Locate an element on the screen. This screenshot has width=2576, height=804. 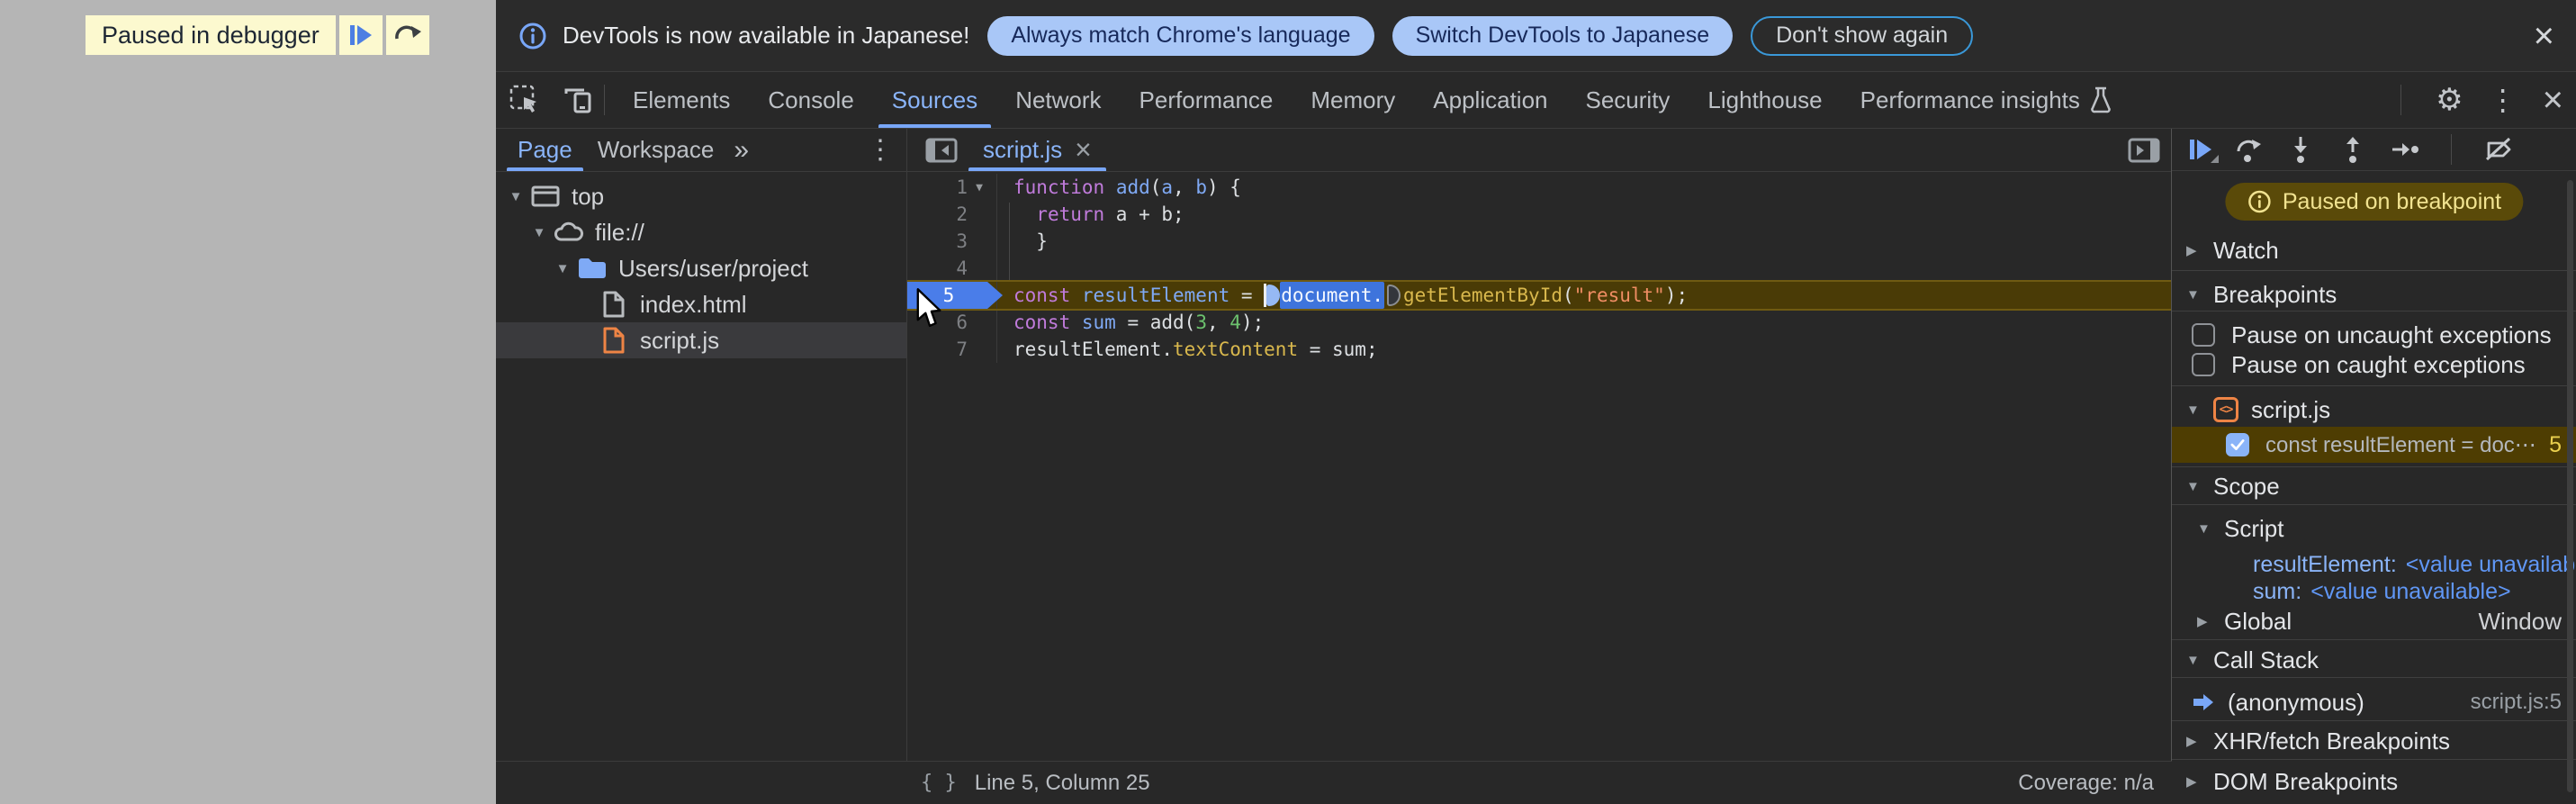
section-breakpoints: ▼ Breakpoints is located at coordinates (2374, 294).